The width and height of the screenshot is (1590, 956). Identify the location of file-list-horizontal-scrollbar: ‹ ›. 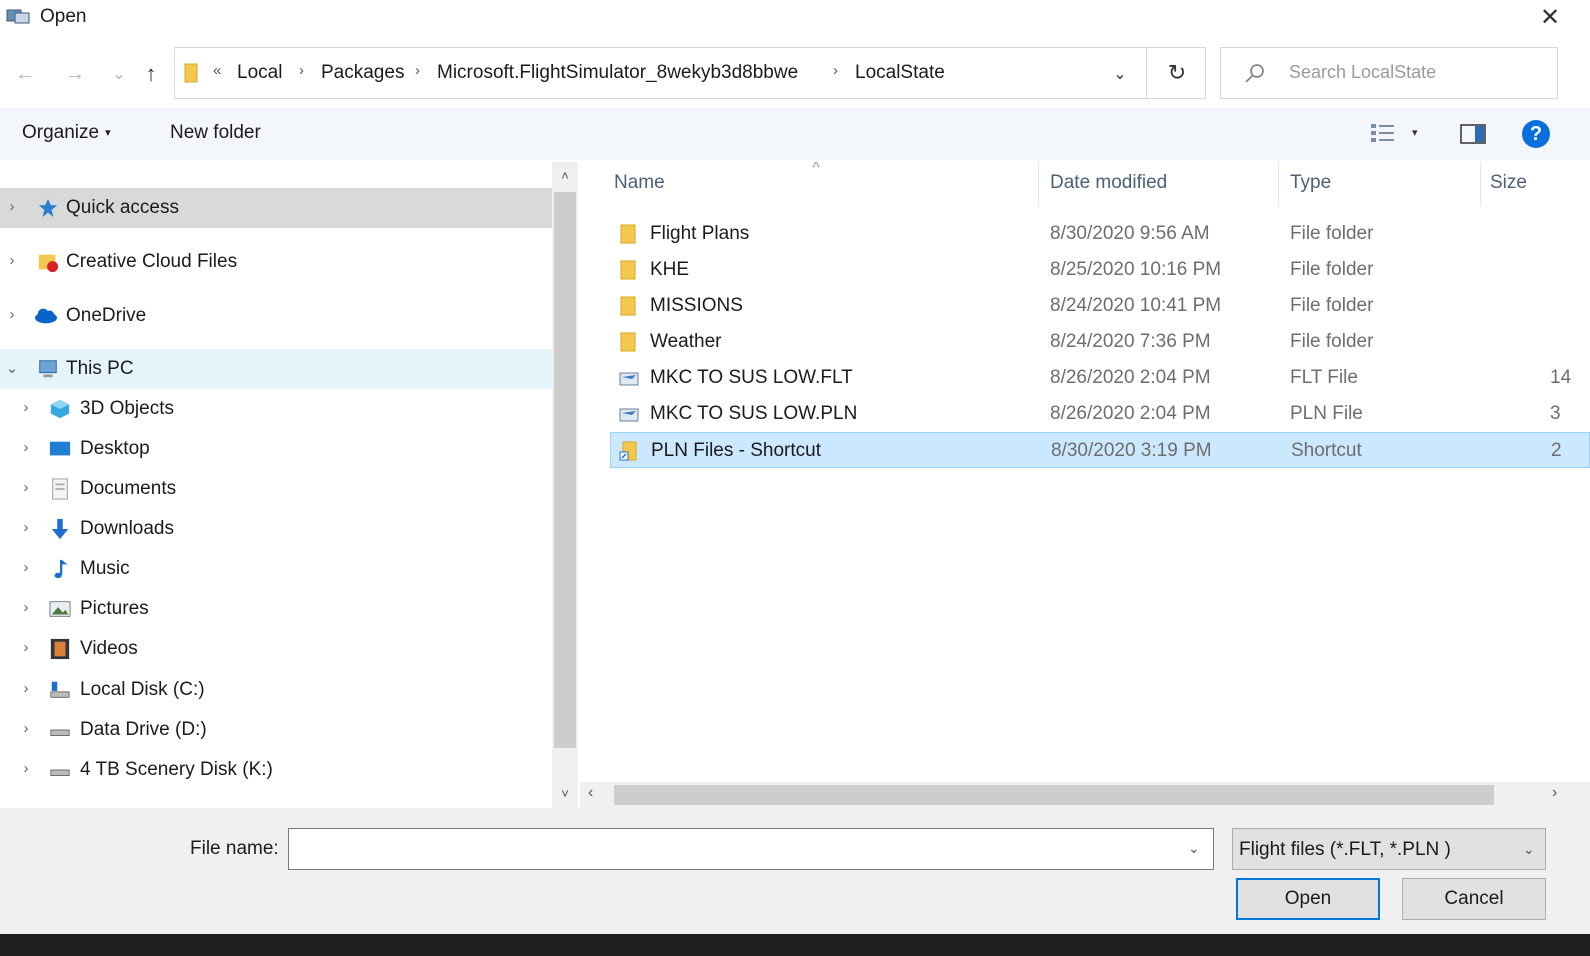
(1085, 795).